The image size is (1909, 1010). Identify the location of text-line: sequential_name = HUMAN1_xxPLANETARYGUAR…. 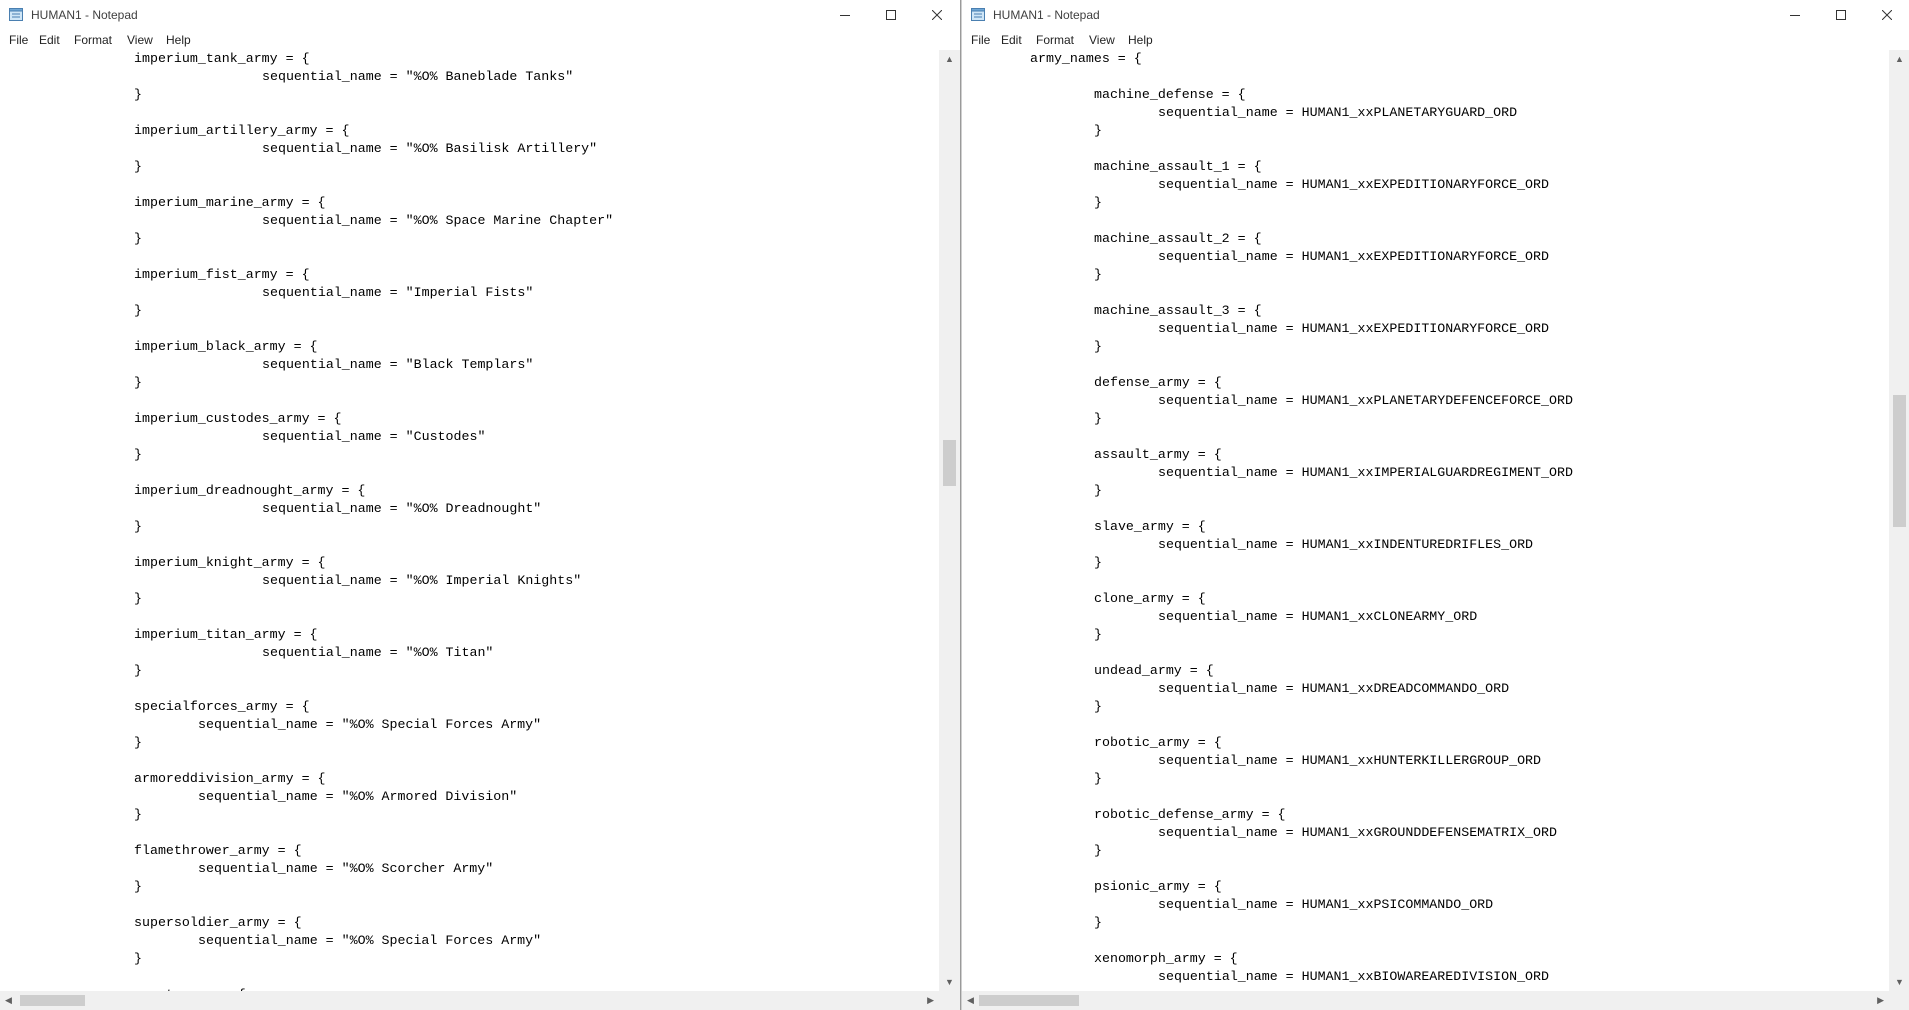
(1338, 112).